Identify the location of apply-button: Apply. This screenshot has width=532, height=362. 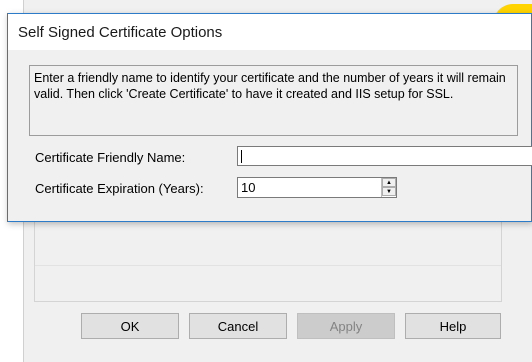
(346, 326).